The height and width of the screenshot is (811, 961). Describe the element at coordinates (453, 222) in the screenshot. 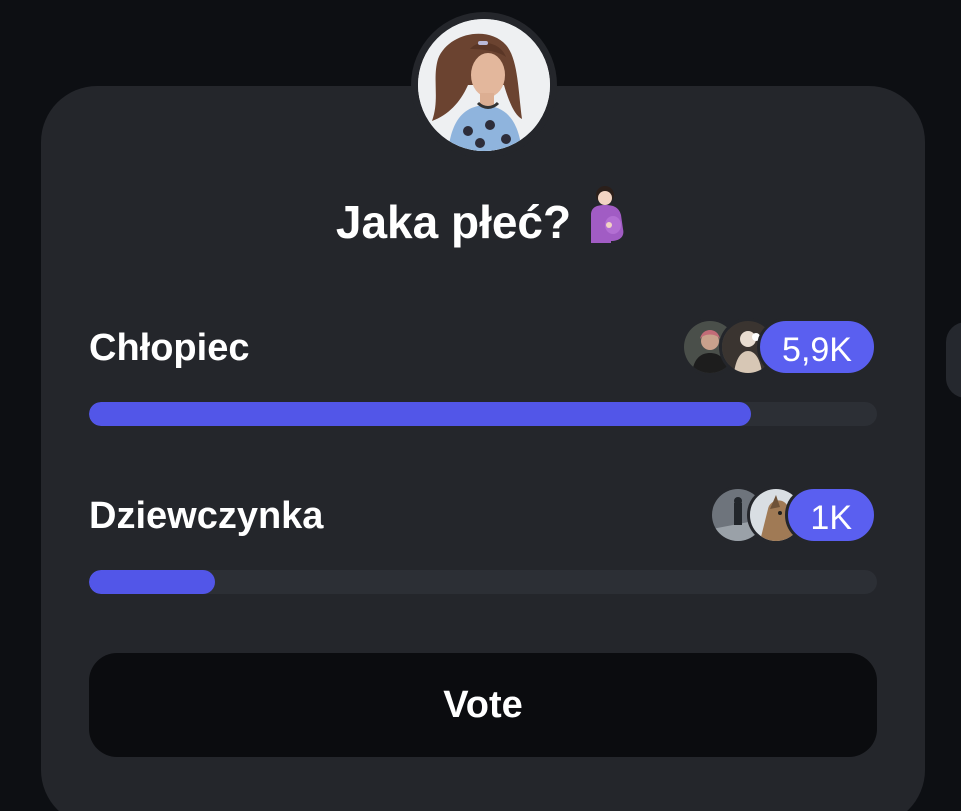

I see `poll-question-text: Jaka płeć?` at that location.